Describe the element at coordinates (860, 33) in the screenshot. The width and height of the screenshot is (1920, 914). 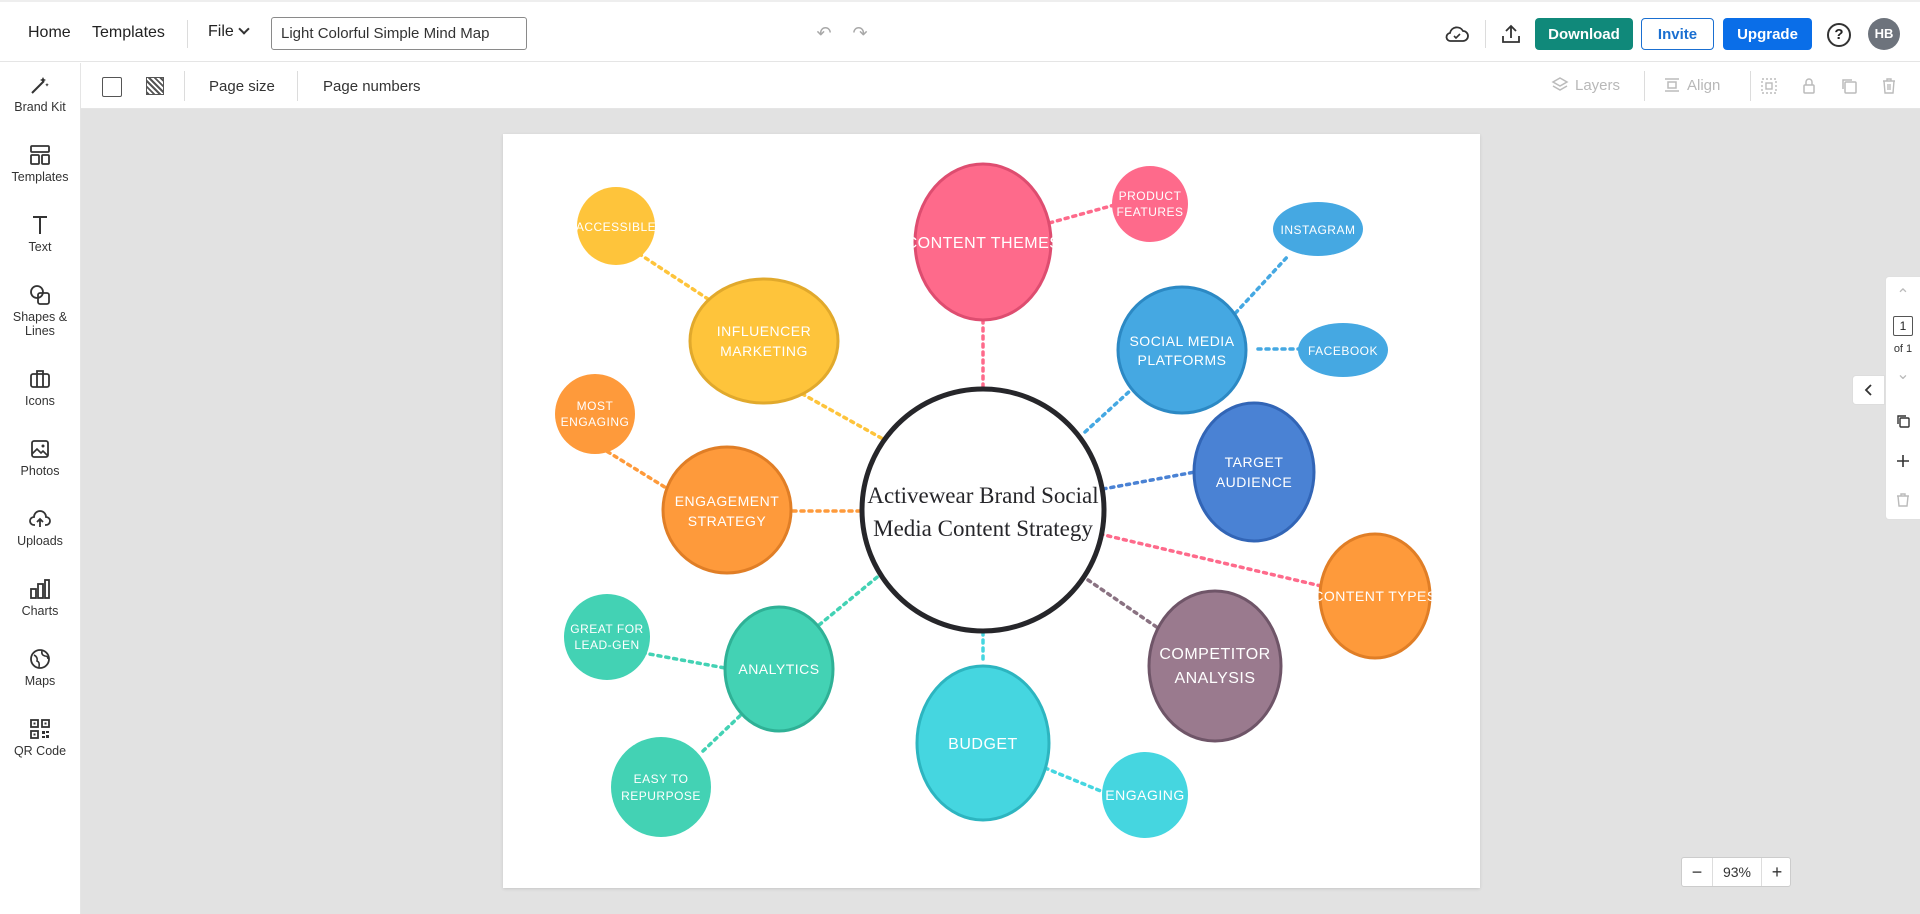
I see `redo-icon: ↷` at that location.